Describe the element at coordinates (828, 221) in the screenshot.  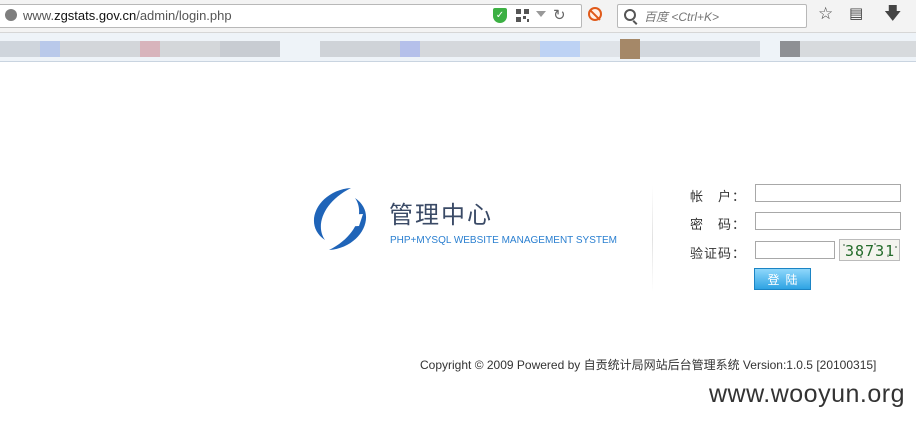
I see `password-input` at that location.